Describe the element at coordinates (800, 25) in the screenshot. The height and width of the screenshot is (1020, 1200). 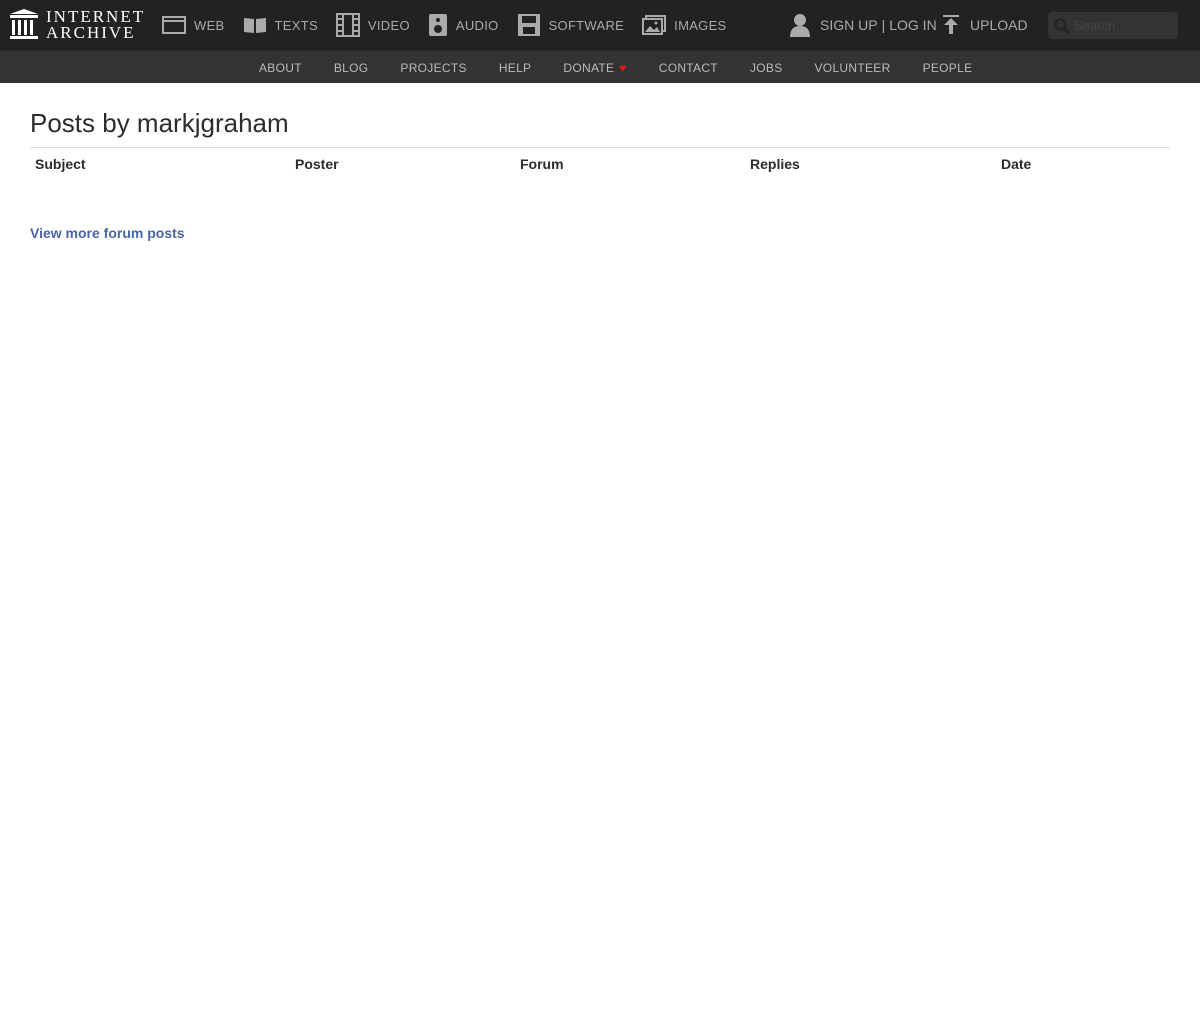
I see `user-icon` at that location.